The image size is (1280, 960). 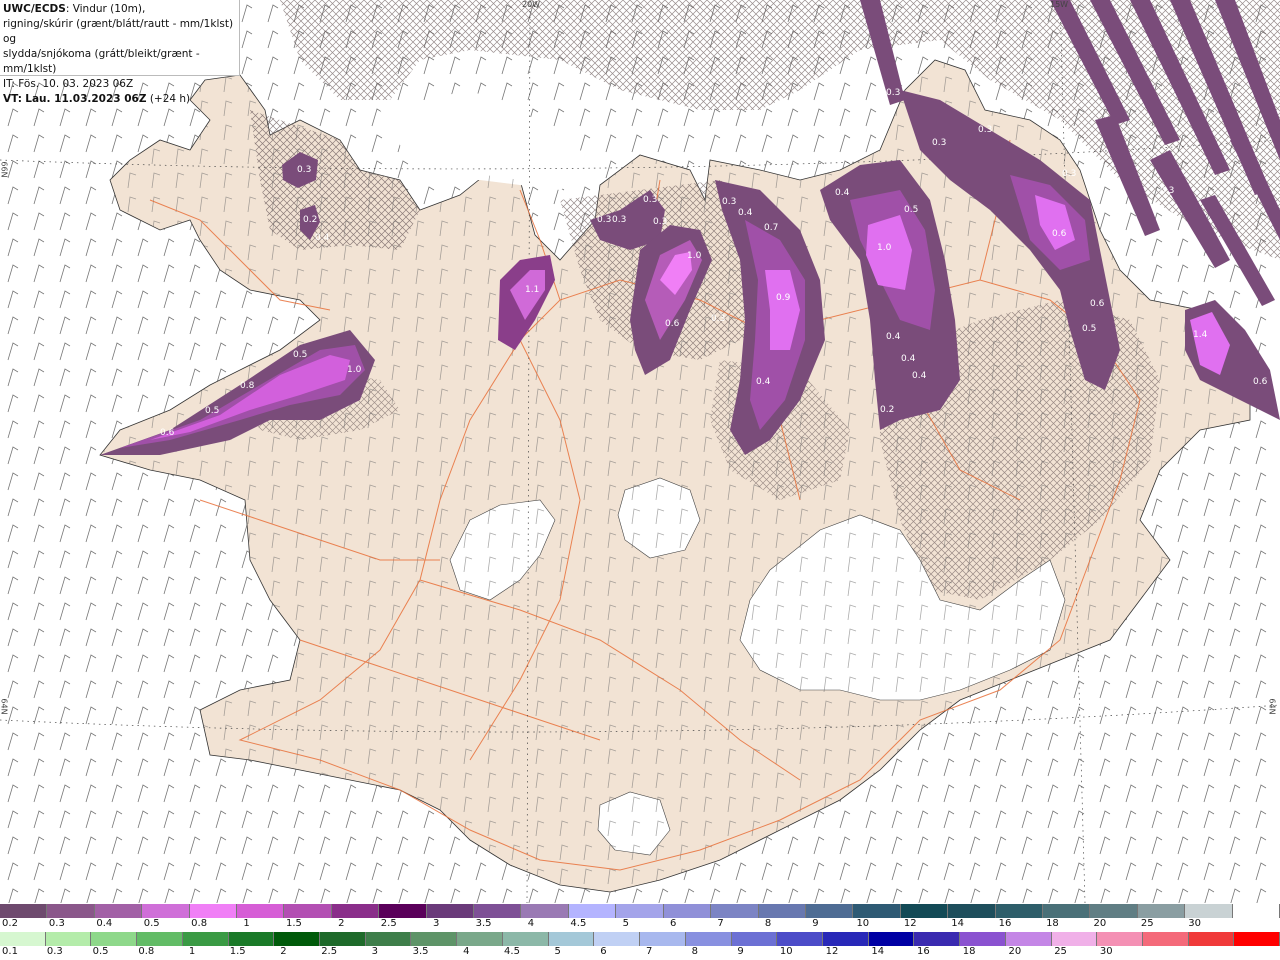 What do you see at coordinates (12, 99) in the screenshot?
I see `valid-label: VT:` at bounding box center [12, 99].